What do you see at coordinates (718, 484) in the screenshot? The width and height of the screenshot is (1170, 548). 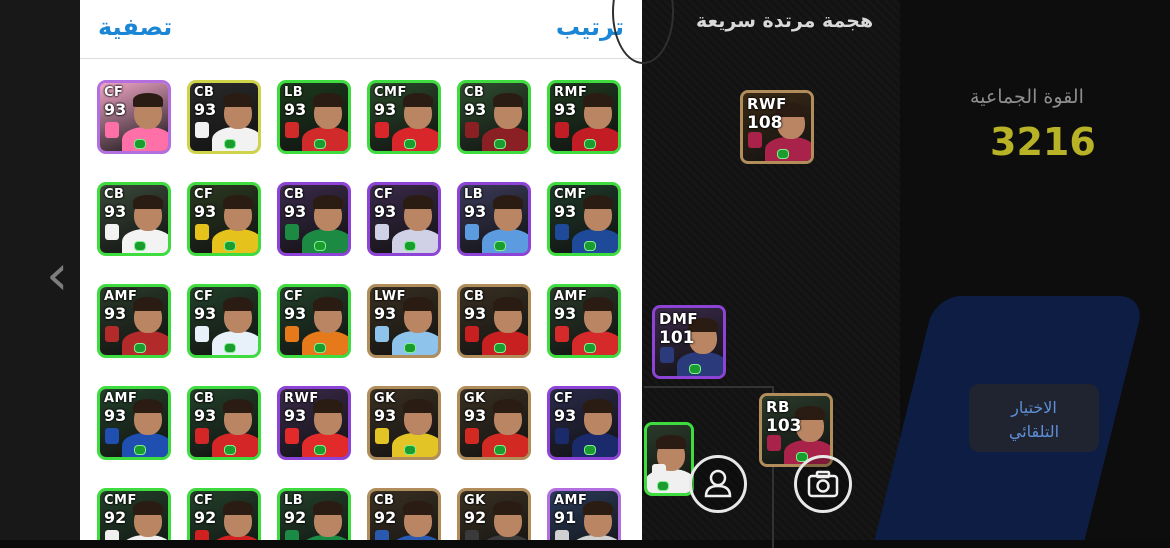 I see `player-profile-button` at bounding box center [718, 484].